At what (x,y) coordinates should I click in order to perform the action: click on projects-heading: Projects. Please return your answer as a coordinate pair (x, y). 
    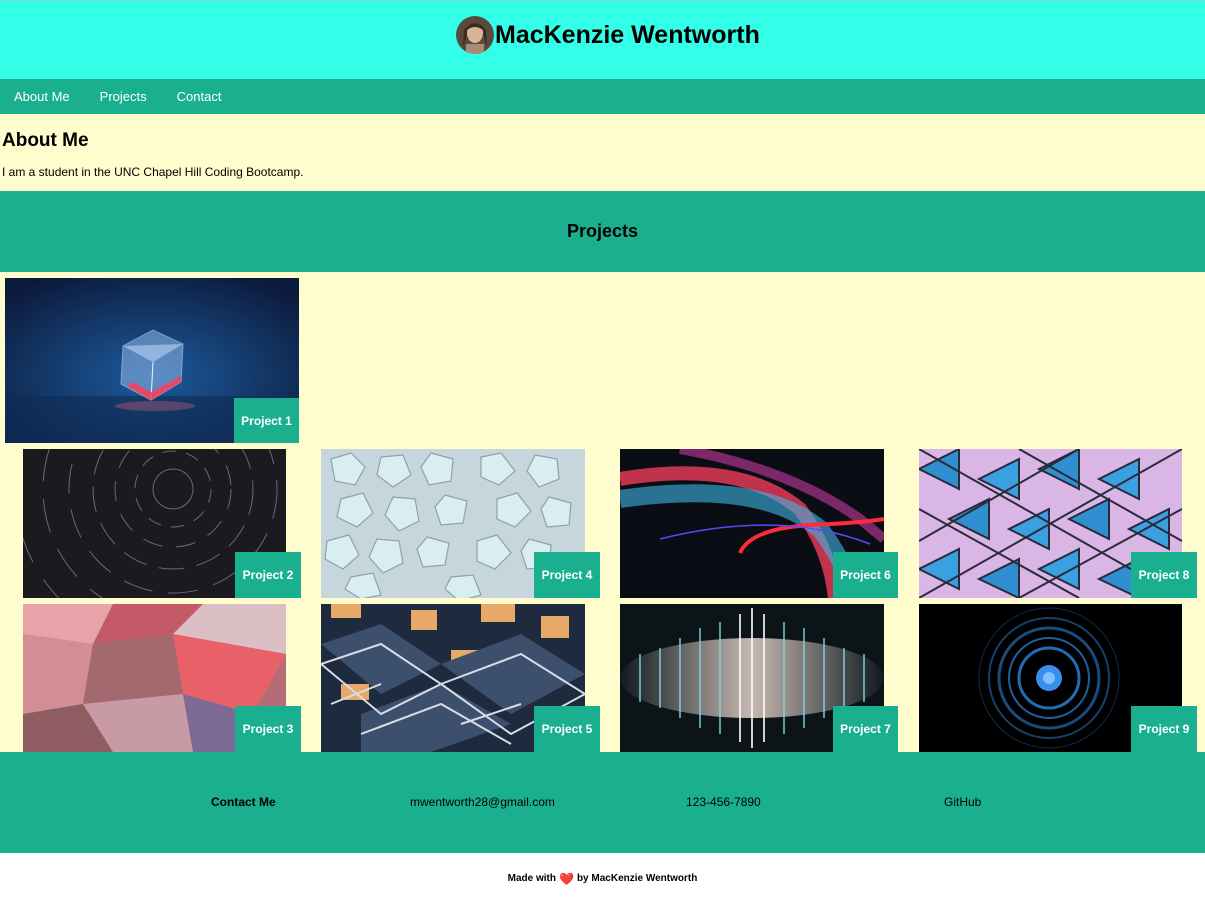
    Looking at the image, I should click on (602, 231).